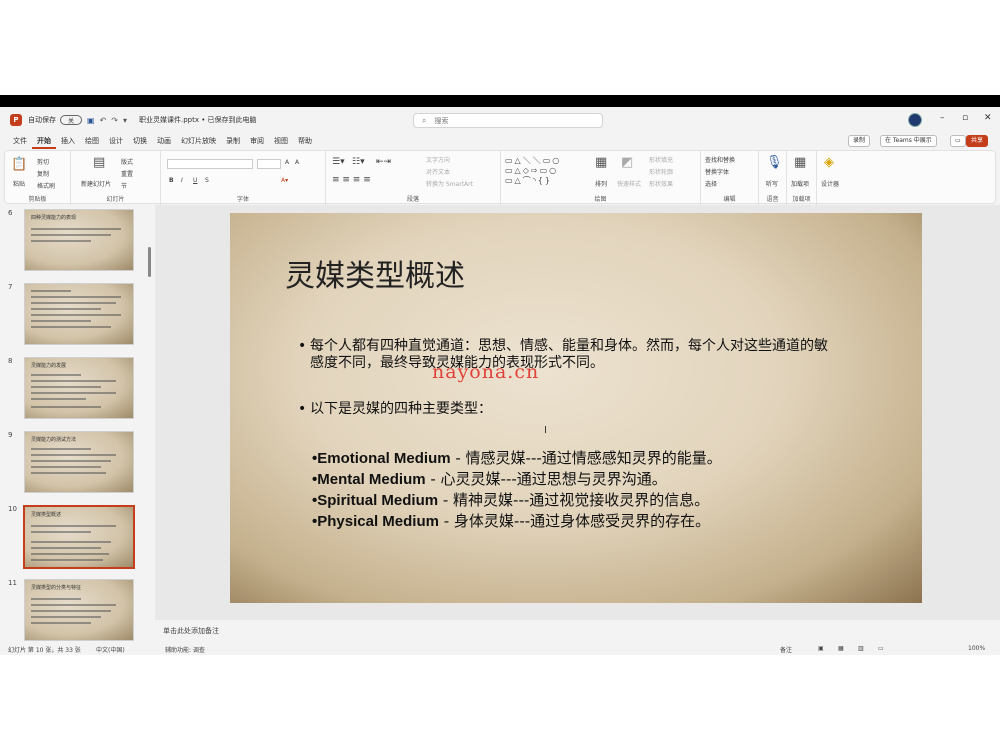 The image size is (1000, 750). Describe the element at coordinates (800, 162) in the screenshot. I see `addins-icon: ▦` at that location.